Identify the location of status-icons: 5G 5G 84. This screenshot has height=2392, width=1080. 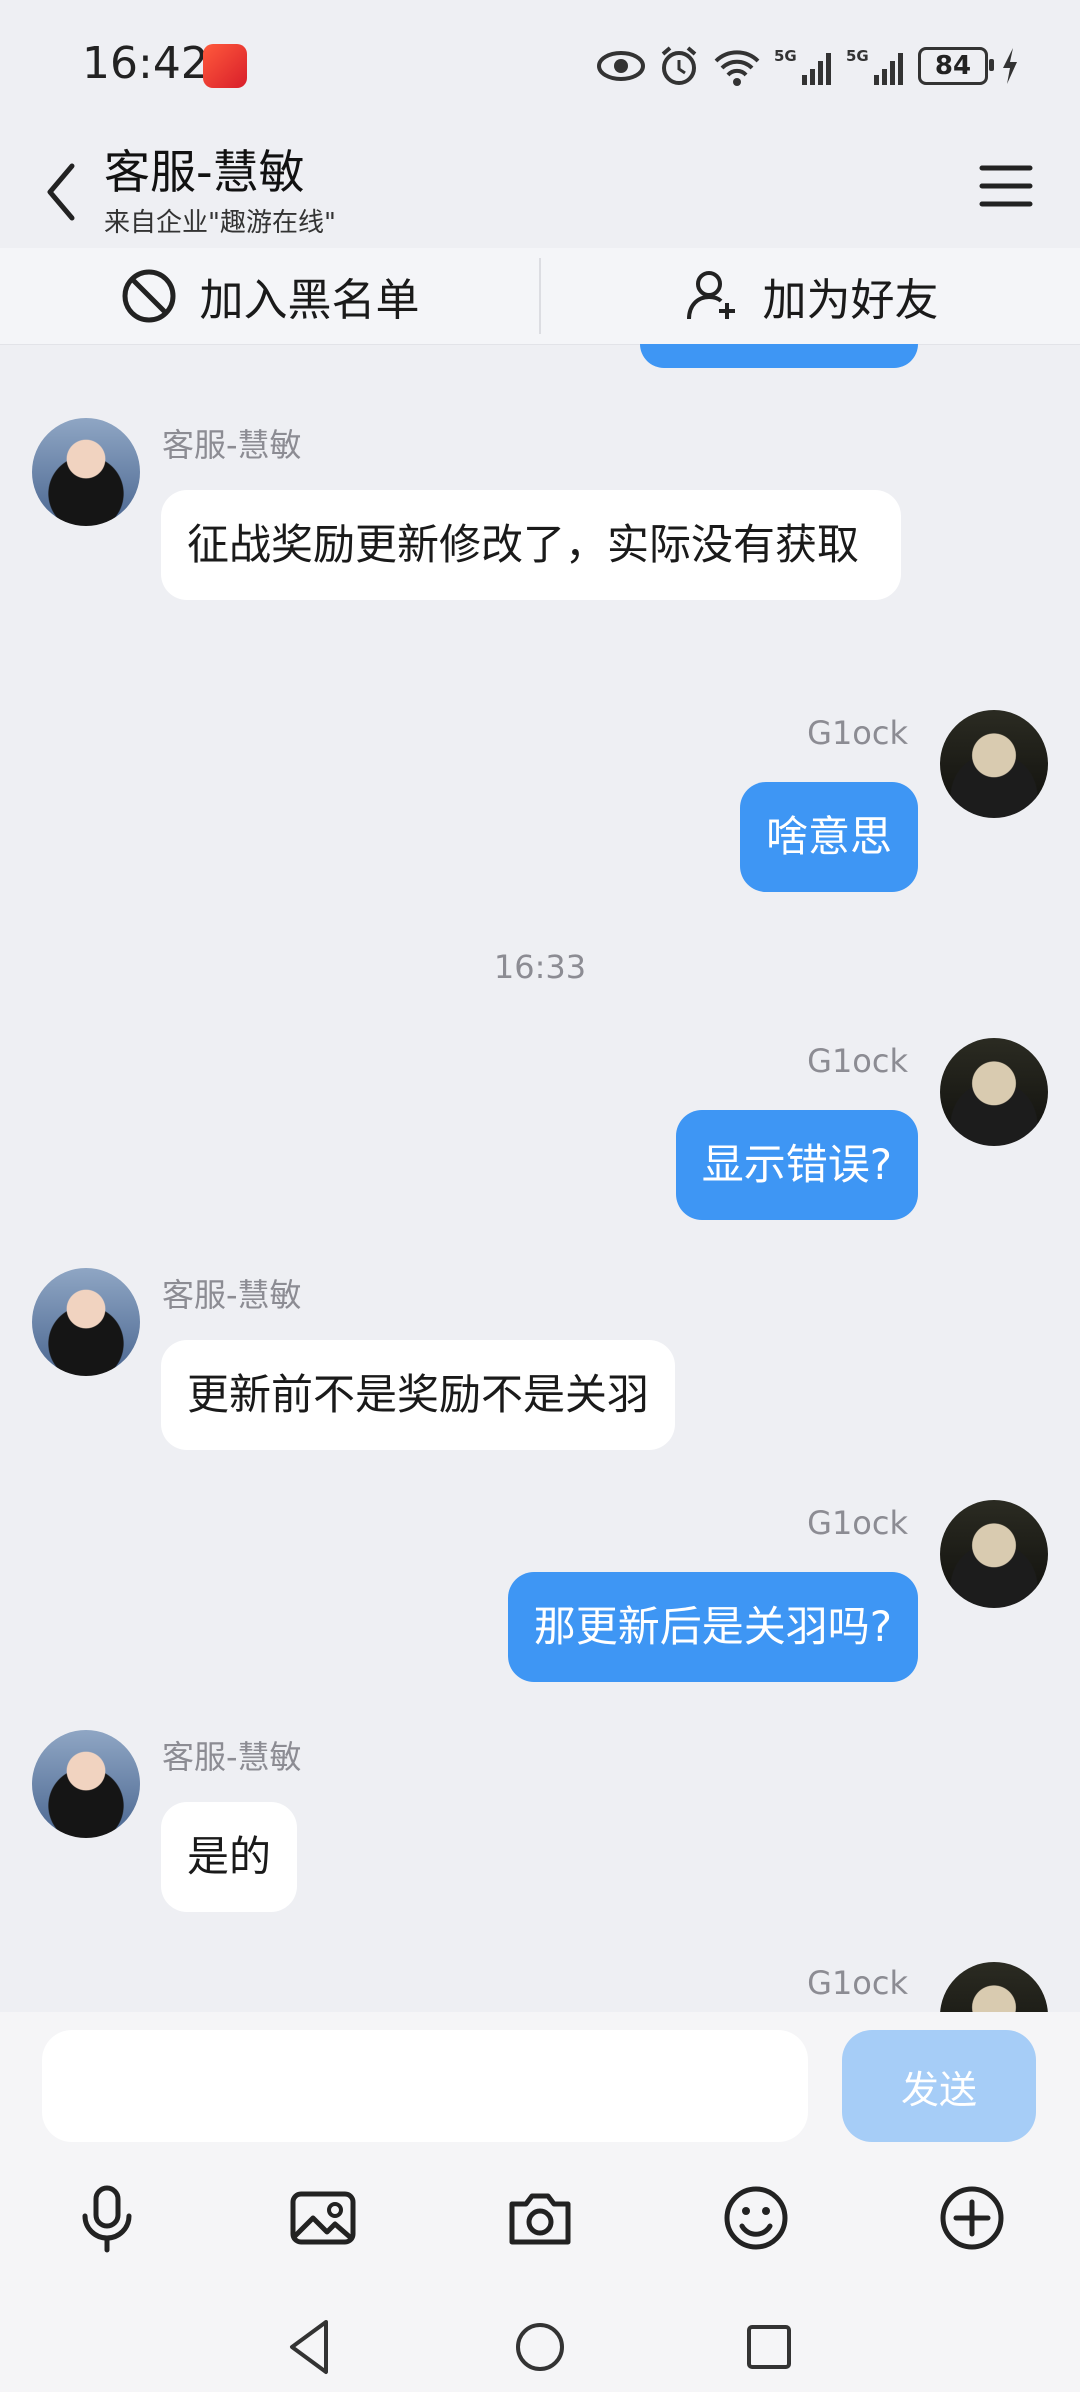
(808, 66).